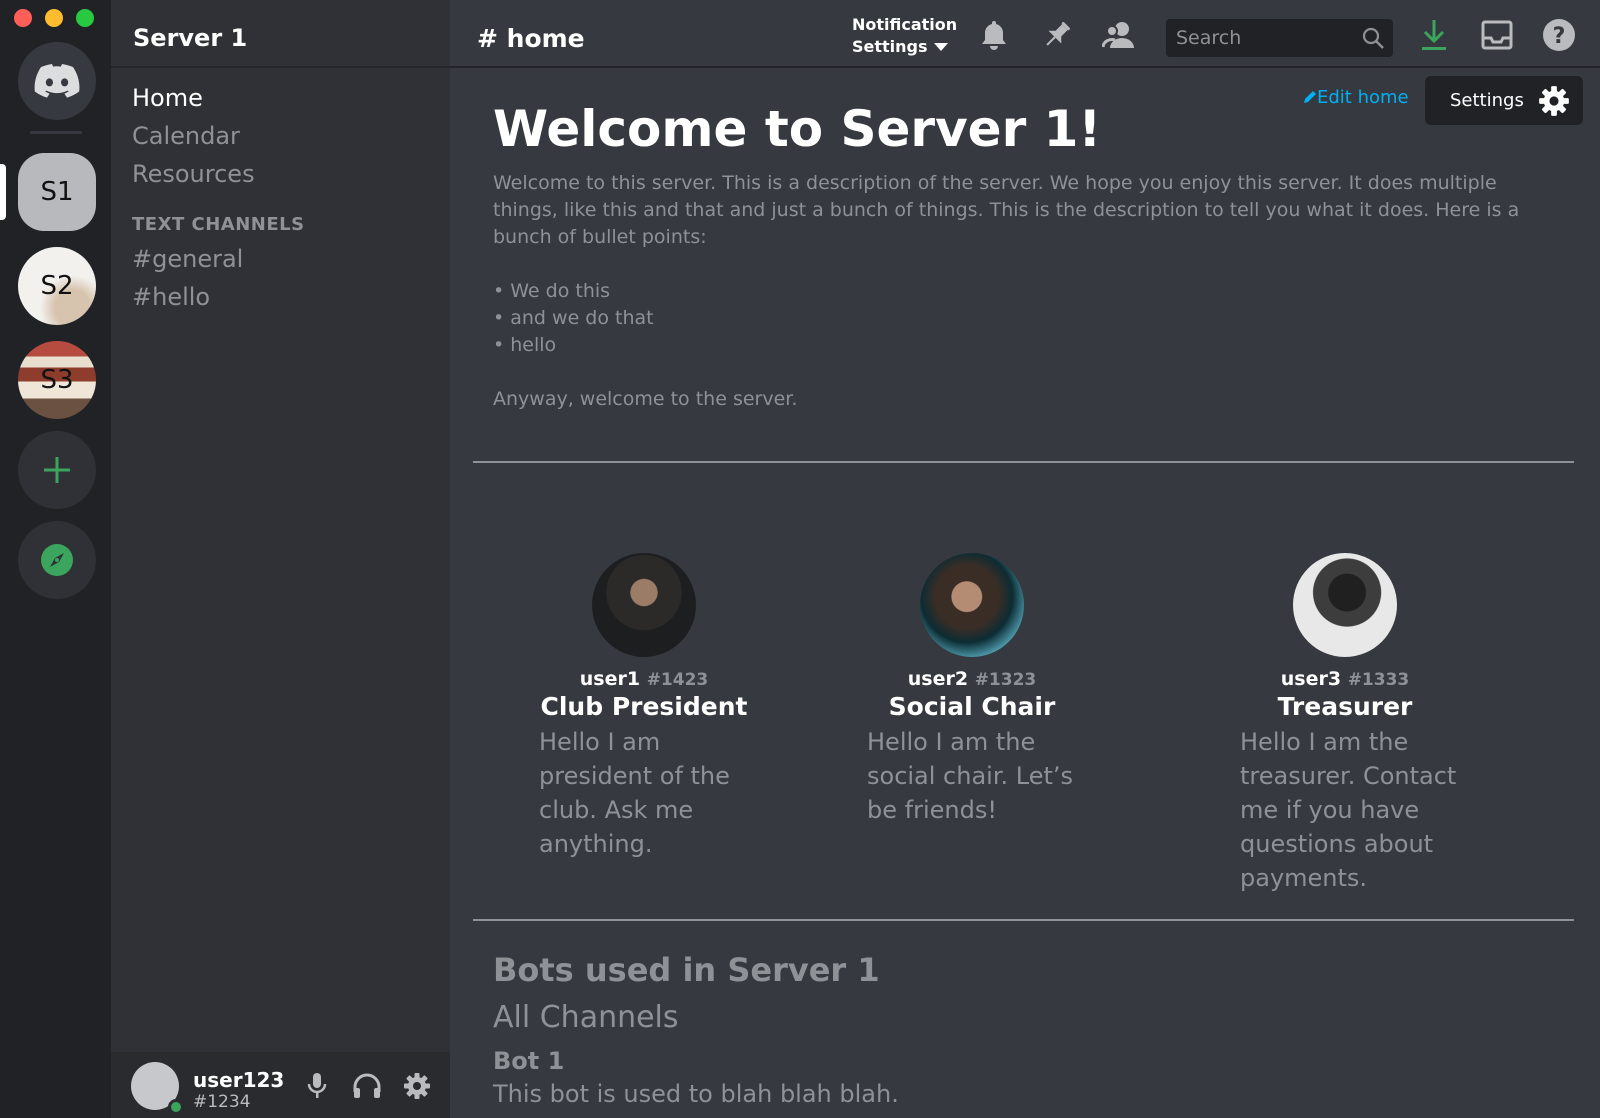 The height and width of the screenshot is (1118, 1600). I want to click on channel-item-hello: #hello, so click(171, 297).